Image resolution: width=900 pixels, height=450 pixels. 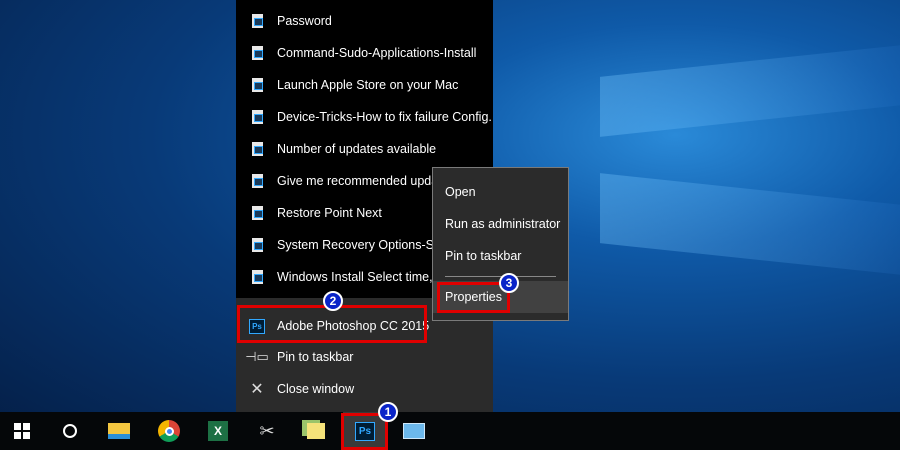 What do you see at coordinates (357, 149) in the screenshot?
I see `recent-item-label: Number of updates available` at bounding box center [357, 149].